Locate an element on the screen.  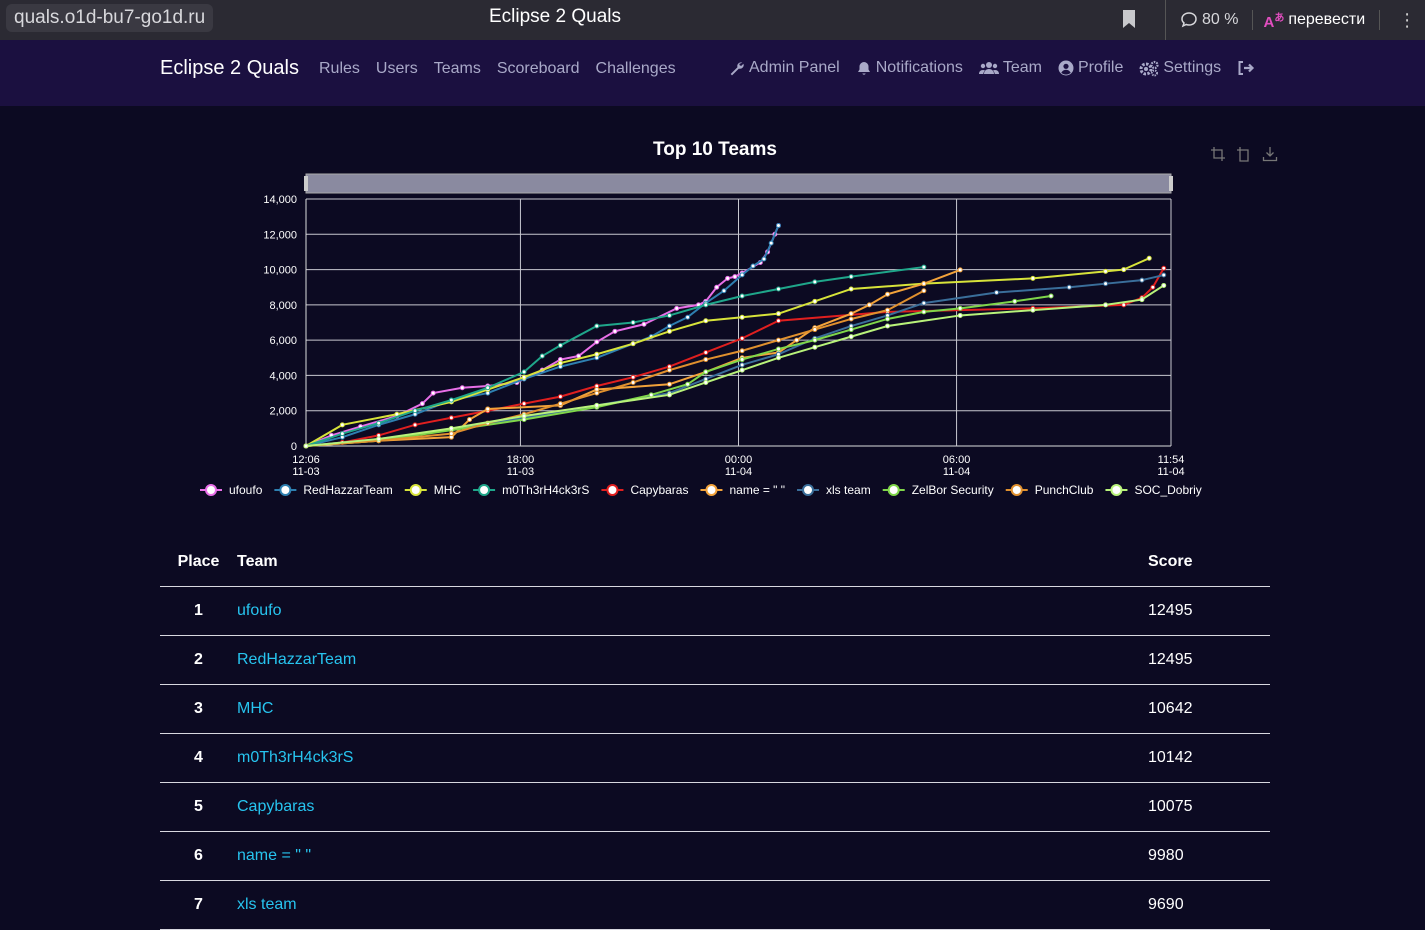
nav-notifications: Notifications is located at coordinates (909, 68).